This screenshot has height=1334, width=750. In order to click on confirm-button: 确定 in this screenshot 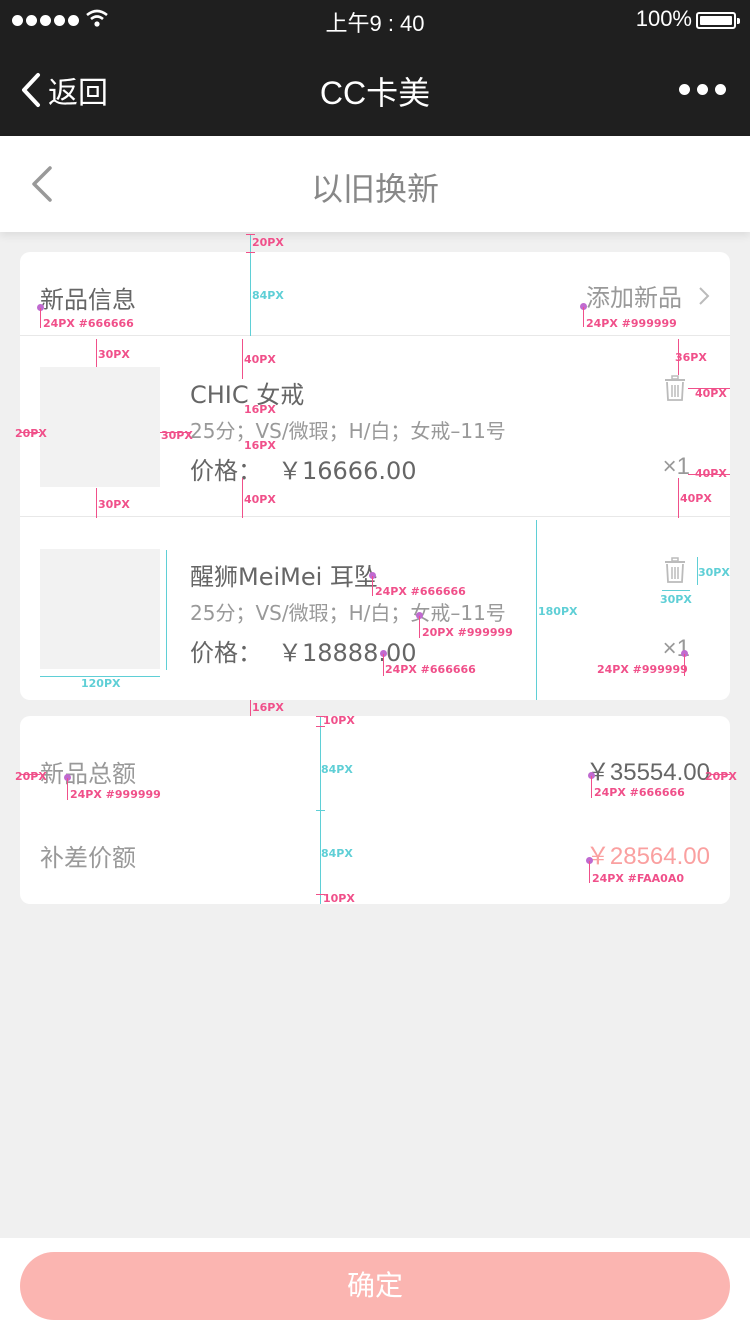, I will do `click(375, 1286)`.